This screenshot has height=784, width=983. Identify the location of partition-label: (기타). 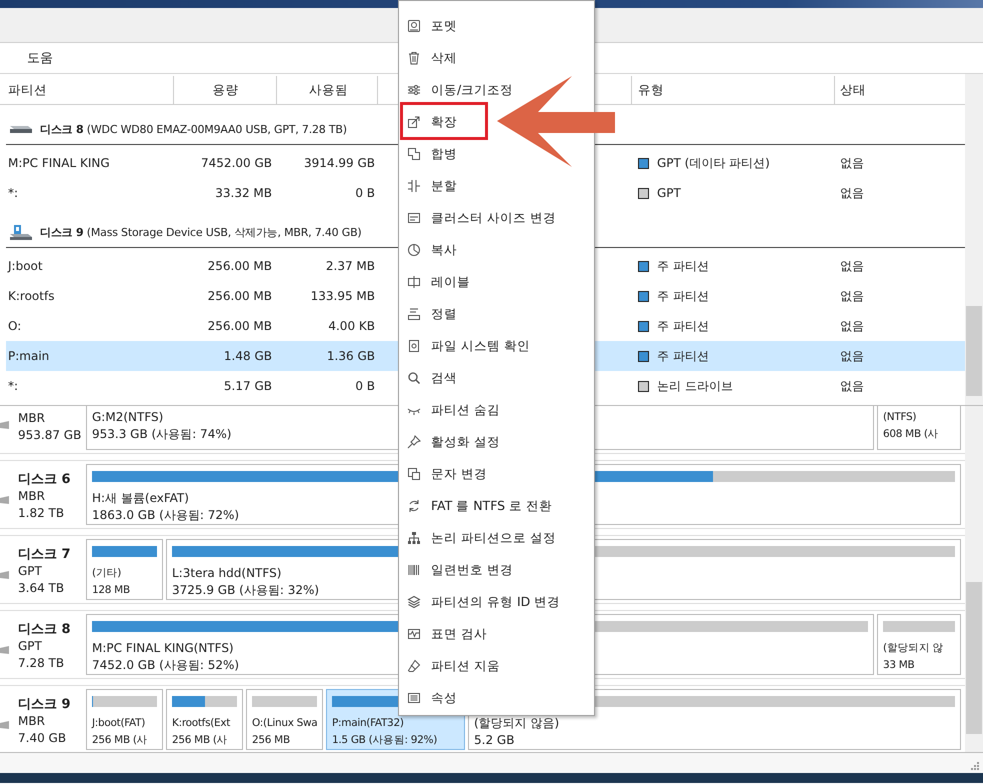
(106, 573).